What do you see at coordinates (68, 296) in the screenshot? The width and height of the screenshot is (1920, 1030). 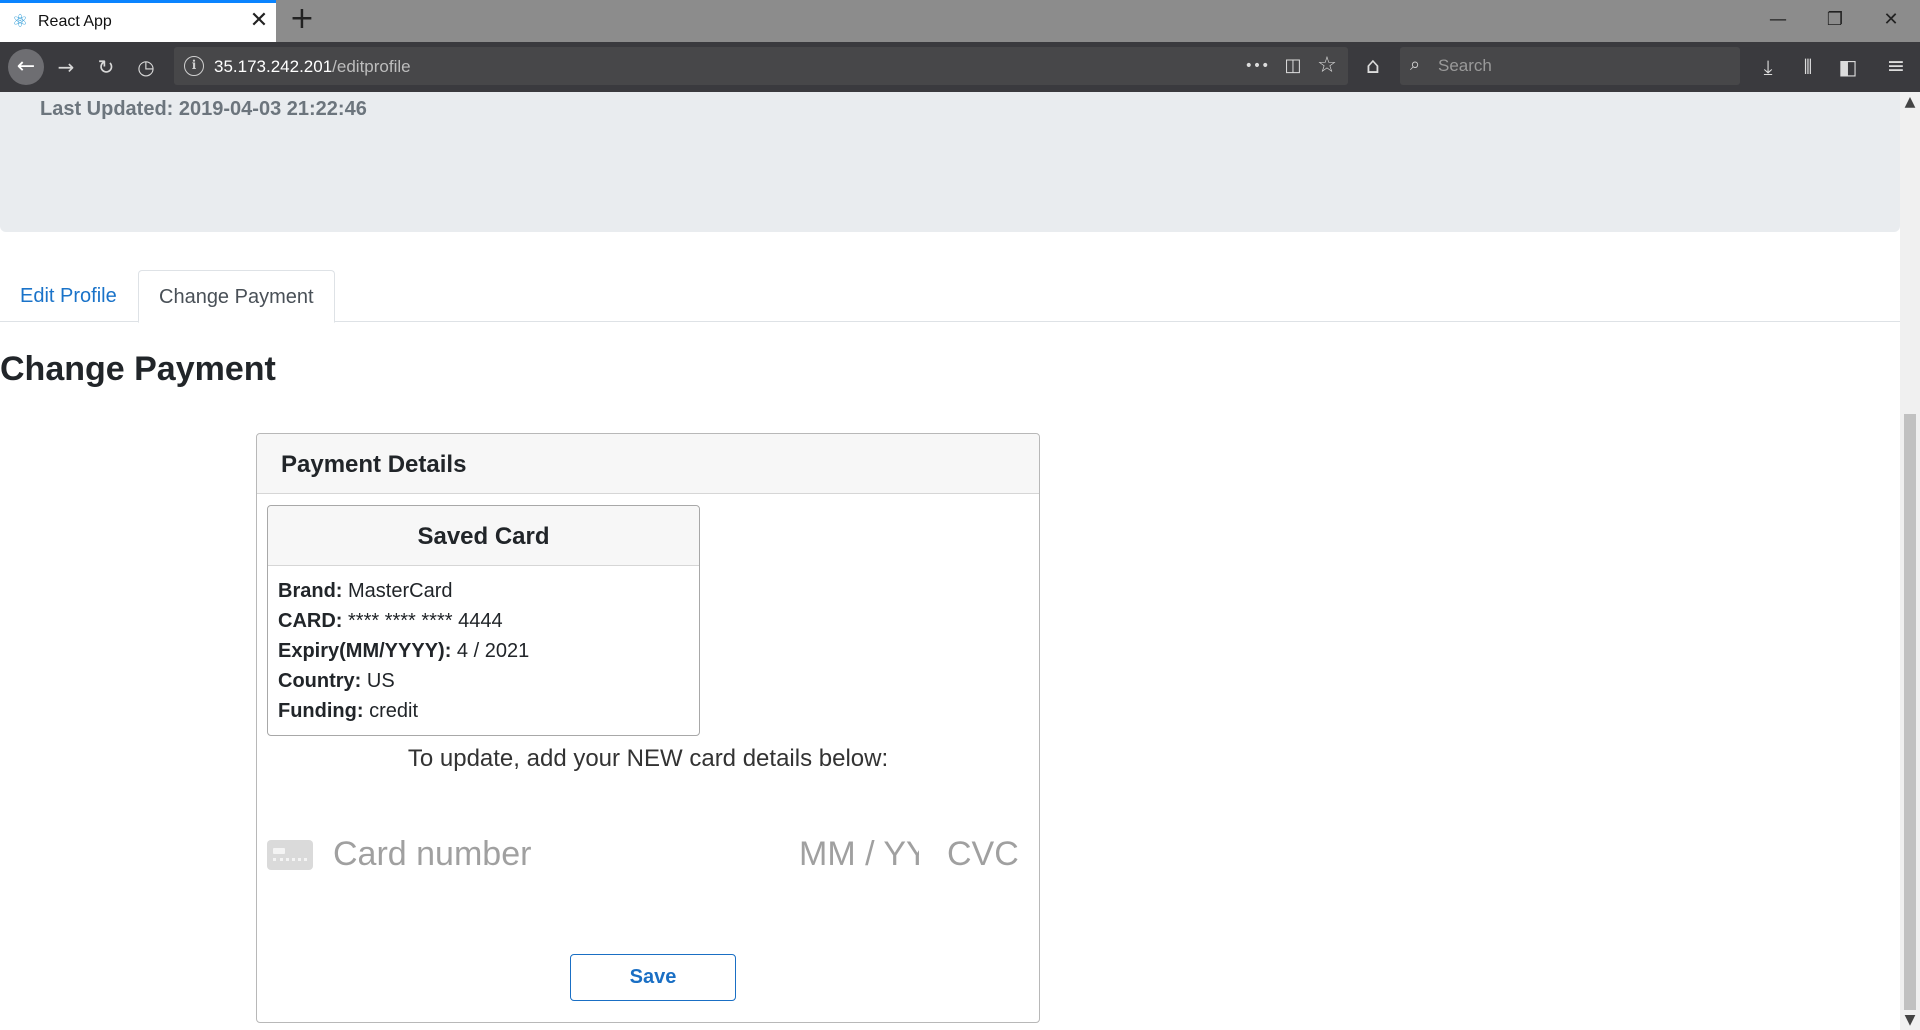 I see `tab-edit-profile: Edit Profile` at bounding box center [68, 296].